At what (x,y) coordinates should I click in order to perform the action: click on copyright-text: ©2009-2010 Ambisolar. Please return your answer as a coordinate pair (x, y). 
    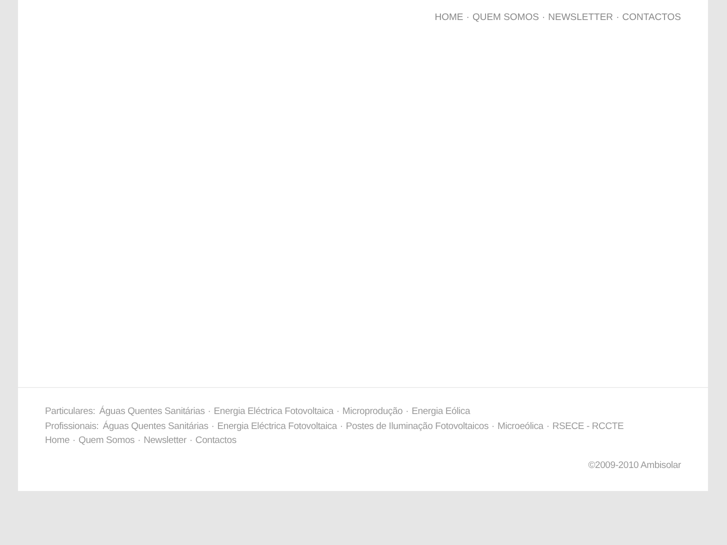
    Looking at the image, I should click on (634, 465).